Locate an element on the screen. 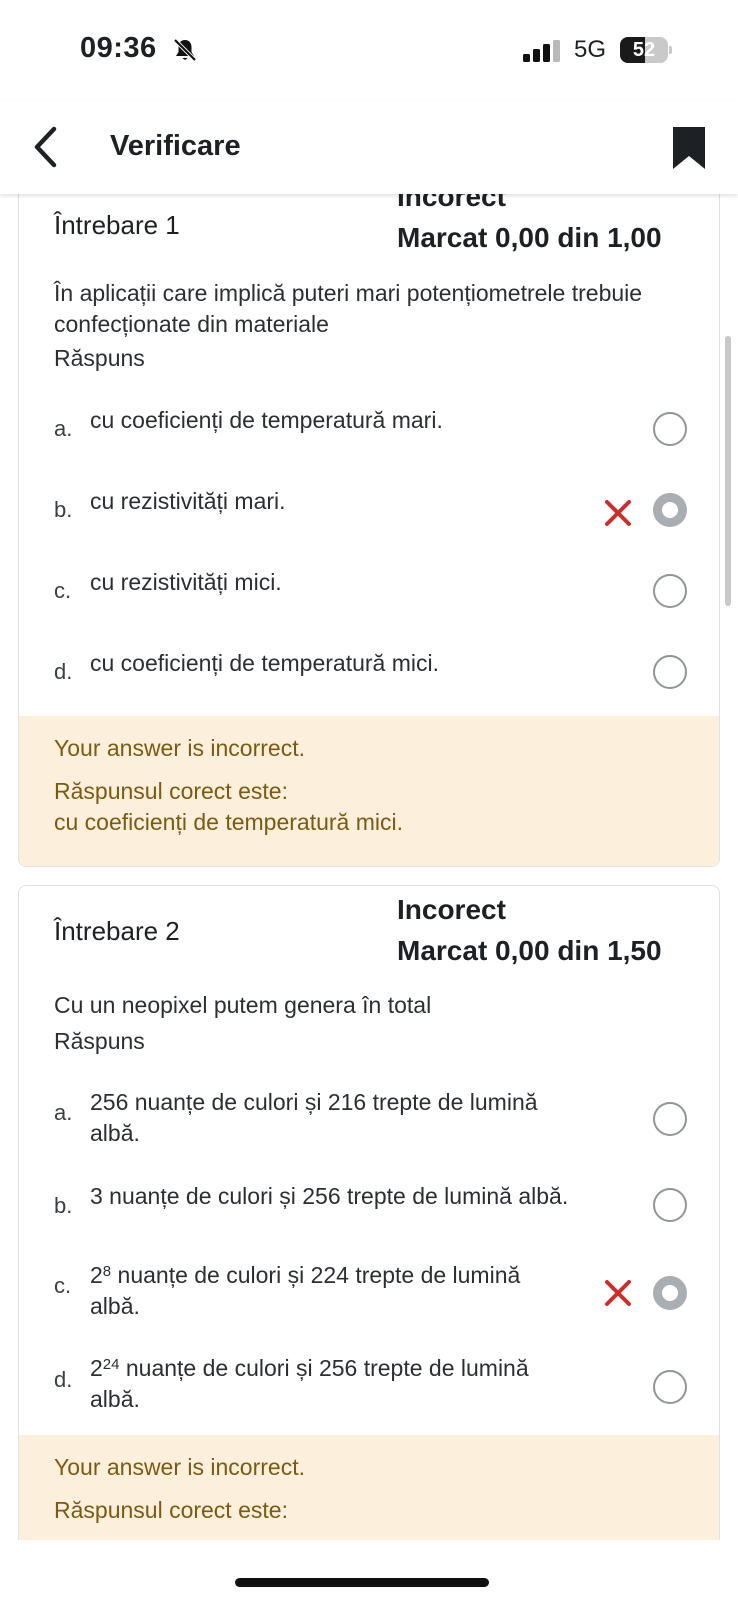  network-type: 5G is located at coordinates (590, 49).